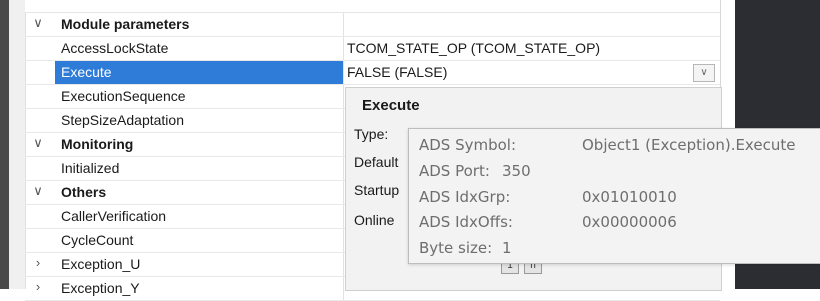  What do you see at coordinates (397, 72) in the screenshot?
I see `property-value: FALSE (FALSE)` at bounding box center [397, 72].